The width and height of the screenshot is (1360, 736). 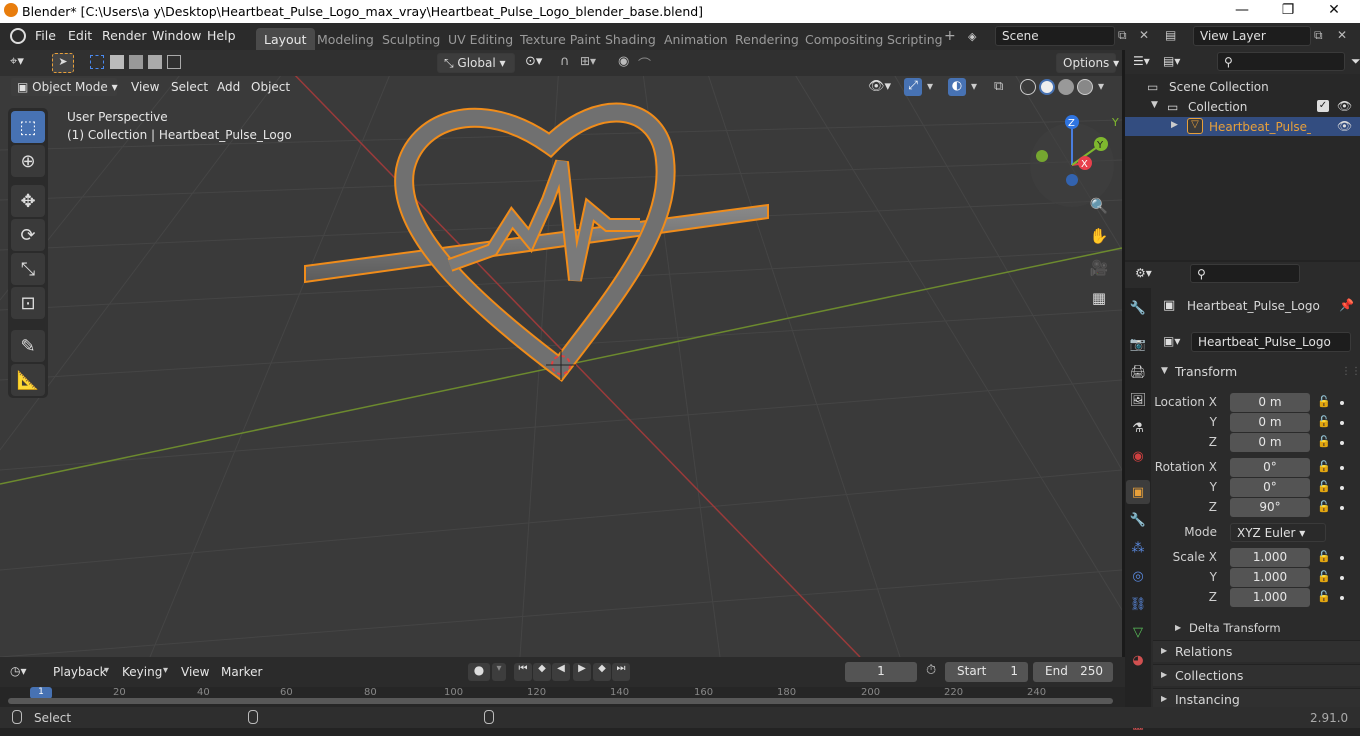 I want to click on rotation-z-lock-icon: 🔓, so click(x=1324, y=506).